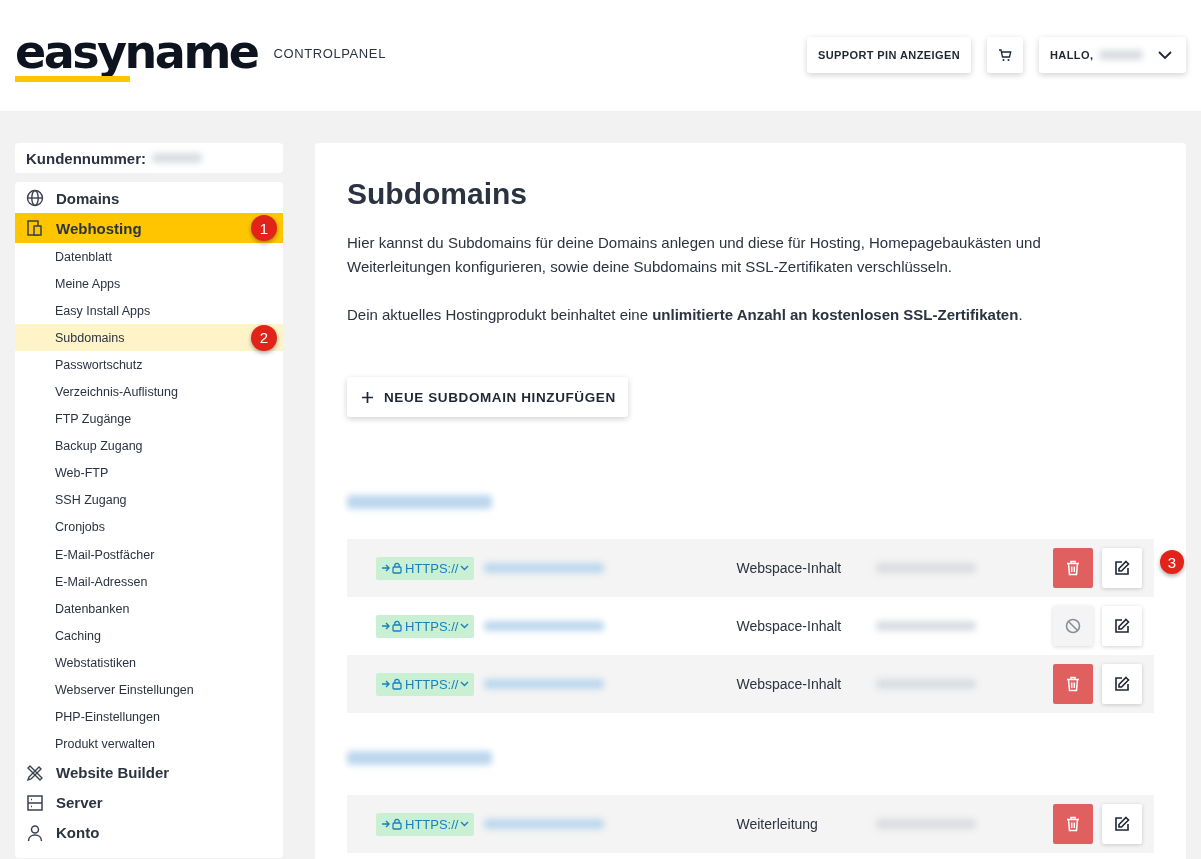 This screenshot has width=1201, height=859. What do you see at coordinates (367, 397) in the screenshot?
I see `plus-icon` at bounding box center [367, 397].